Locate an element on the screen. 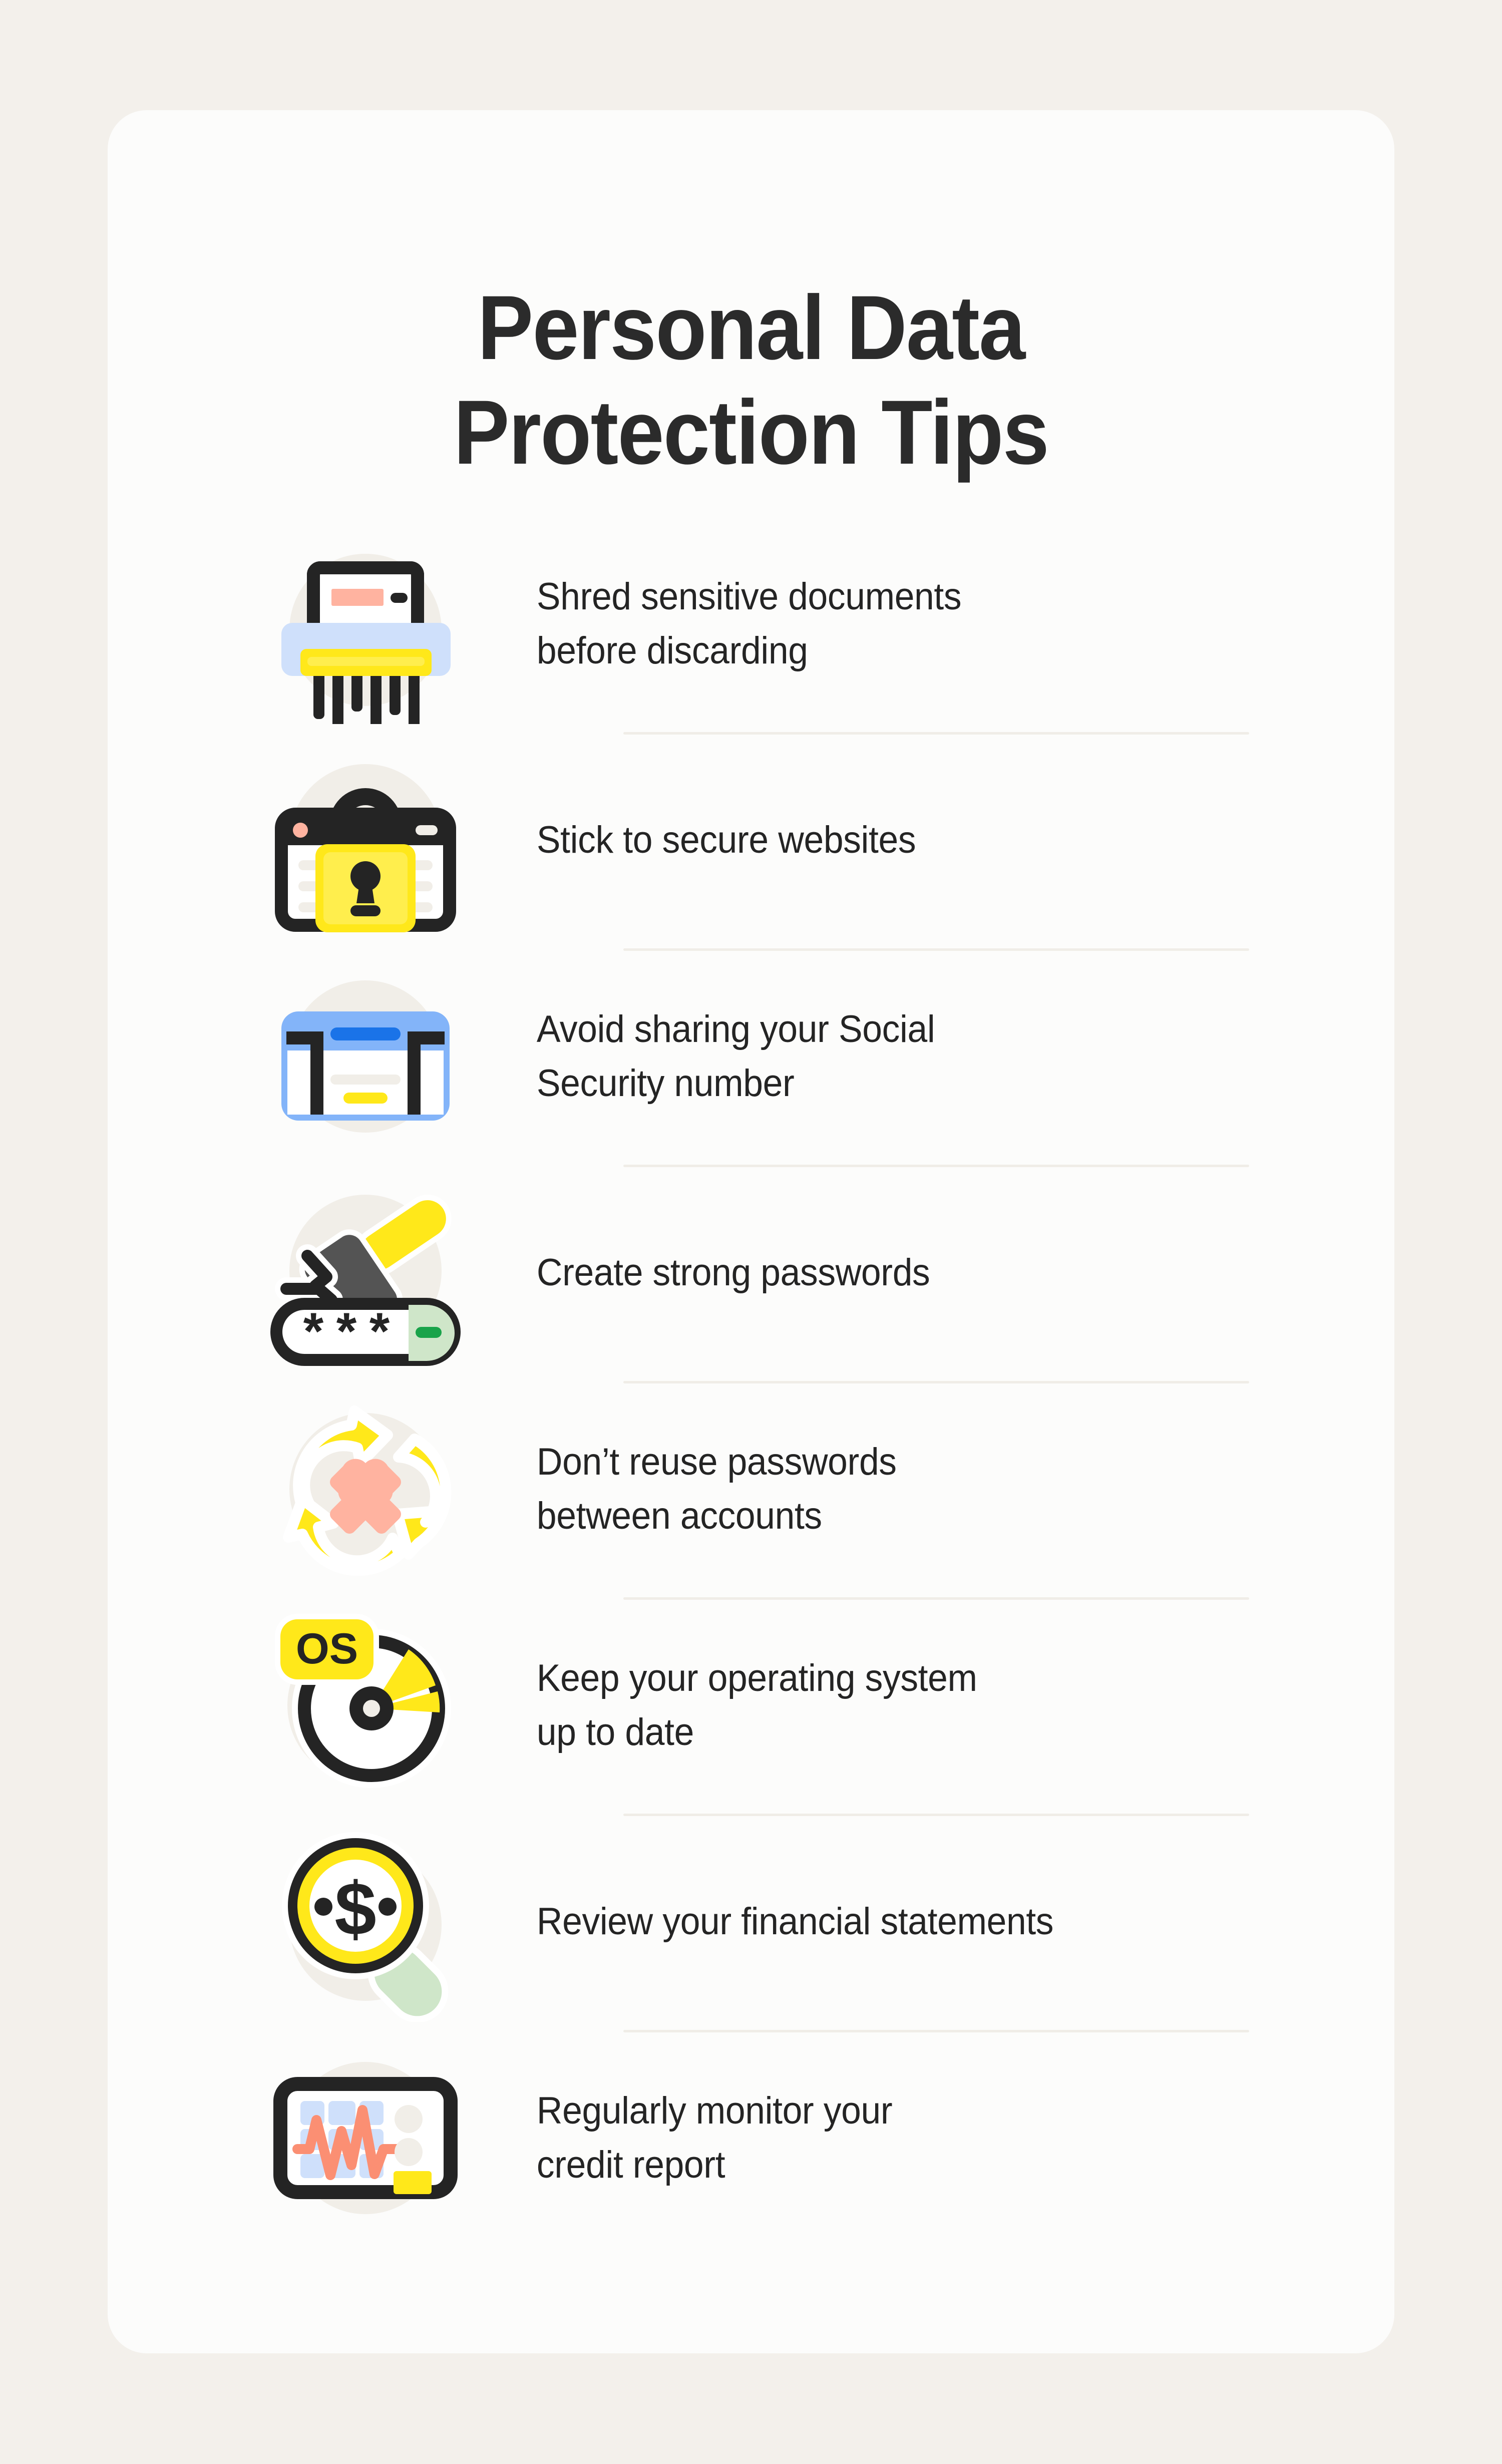 This screenshot has height=2464, width=1502. tip-text-line: Don’t reuse passwords is located at coordinates (716, 1462).